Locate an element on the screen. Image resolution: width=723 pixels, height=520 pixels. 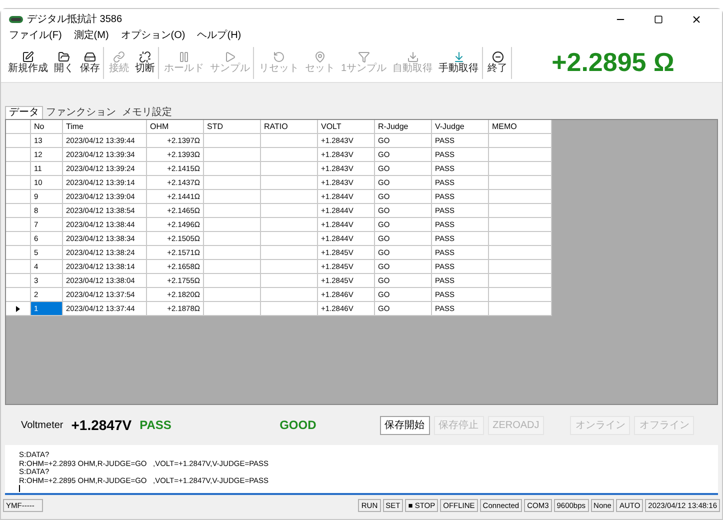
toolbar-button: 保存 is located at coordinates (90, 62).